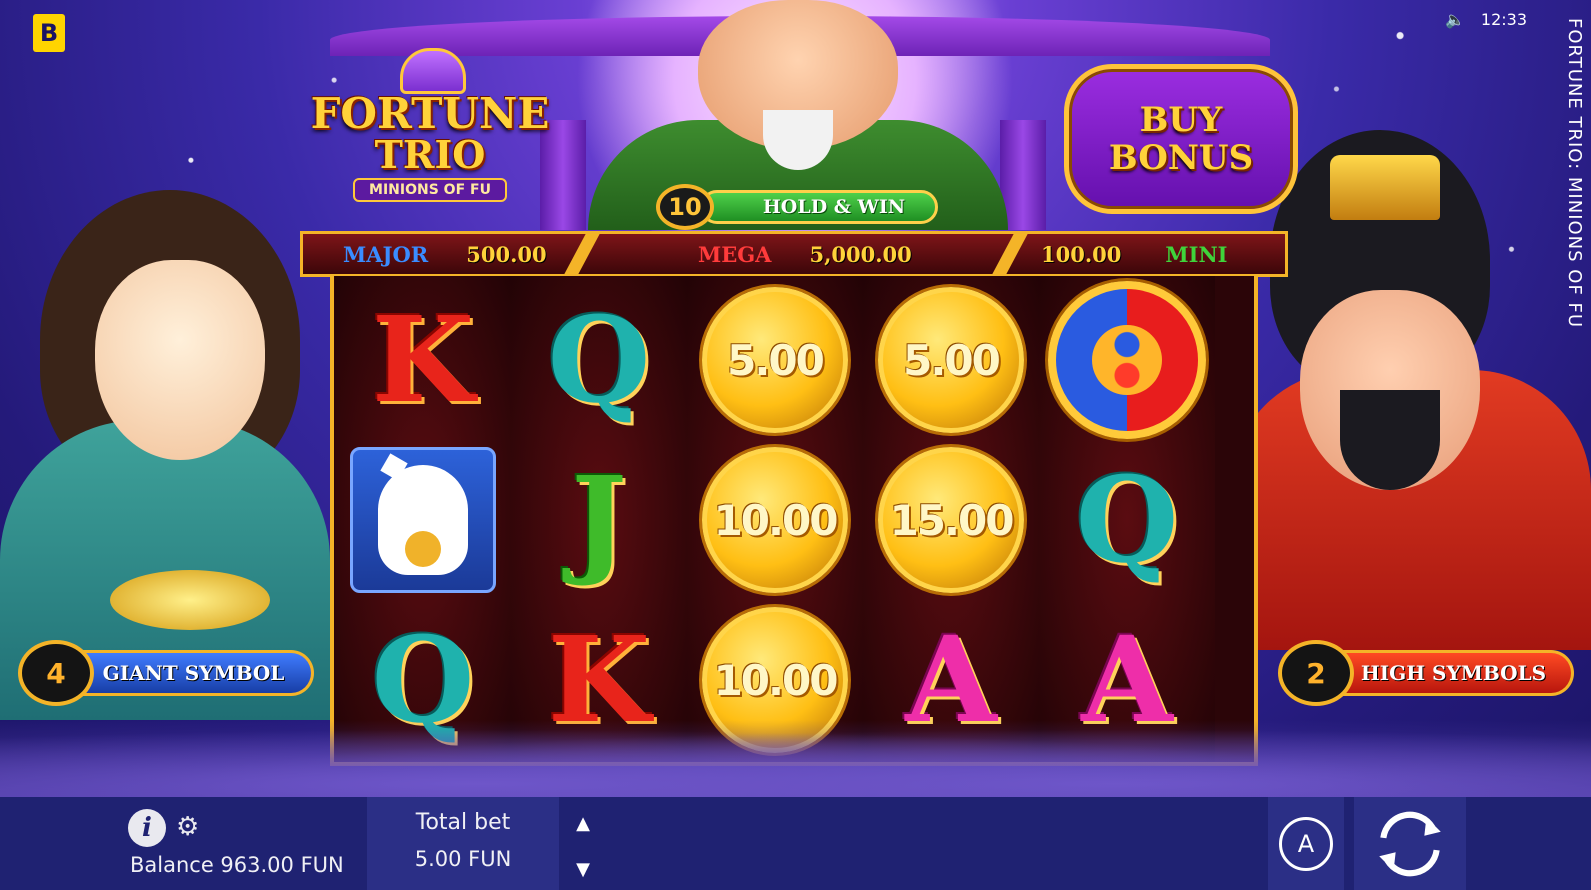 The height and width of the screenshot is (890, 1591). What do you see at coordinates (430, 190) in the screenshot?
I see `logo-subtitle: MINIONS OF FU` at bounding box center [430, 190].